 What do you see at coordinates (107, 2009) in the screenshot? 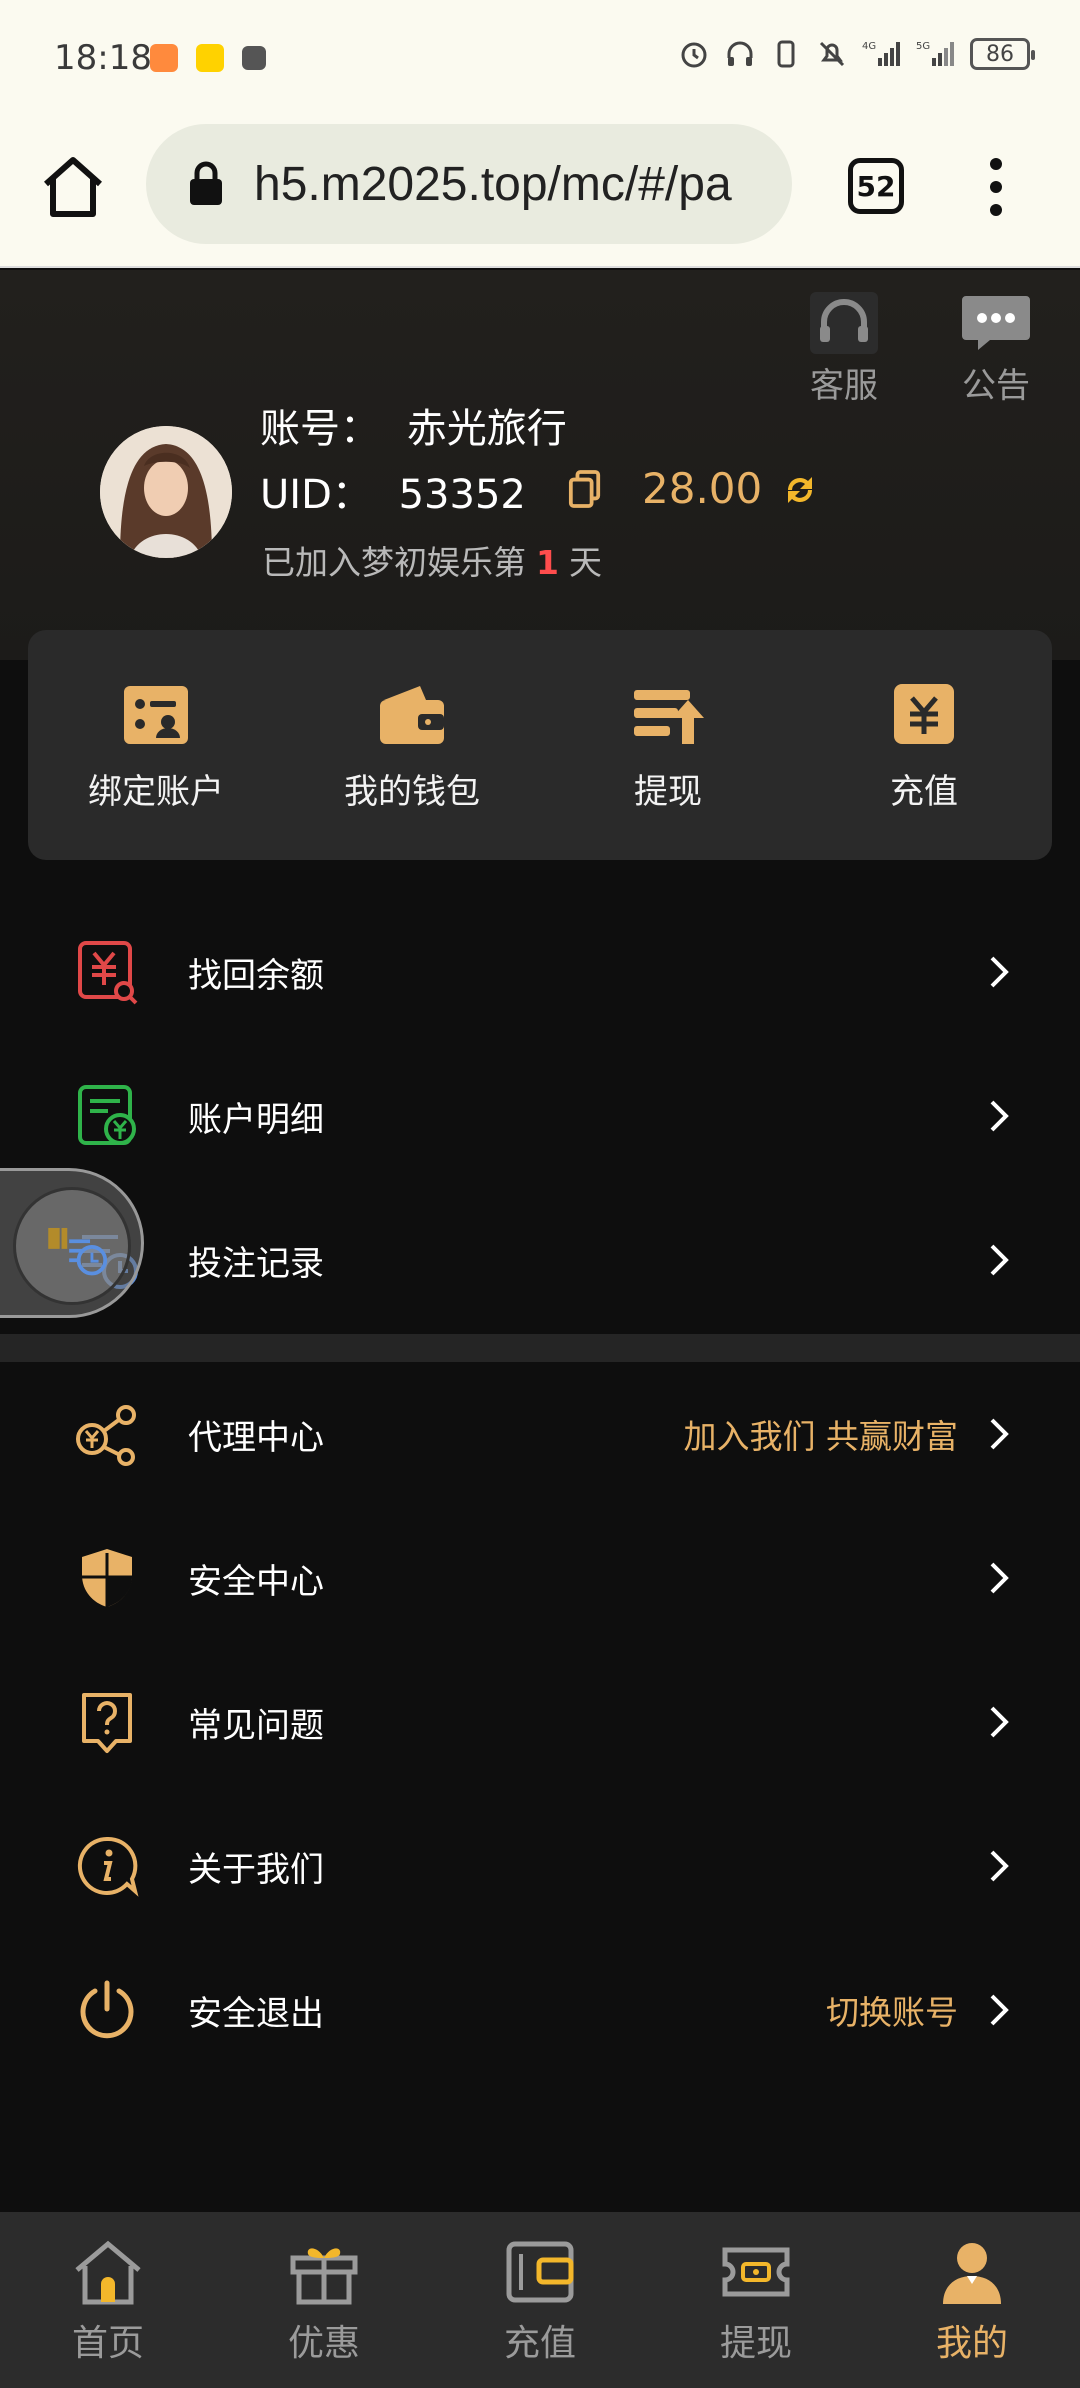
I see `power-icon` at bounding box center [107, 2009].